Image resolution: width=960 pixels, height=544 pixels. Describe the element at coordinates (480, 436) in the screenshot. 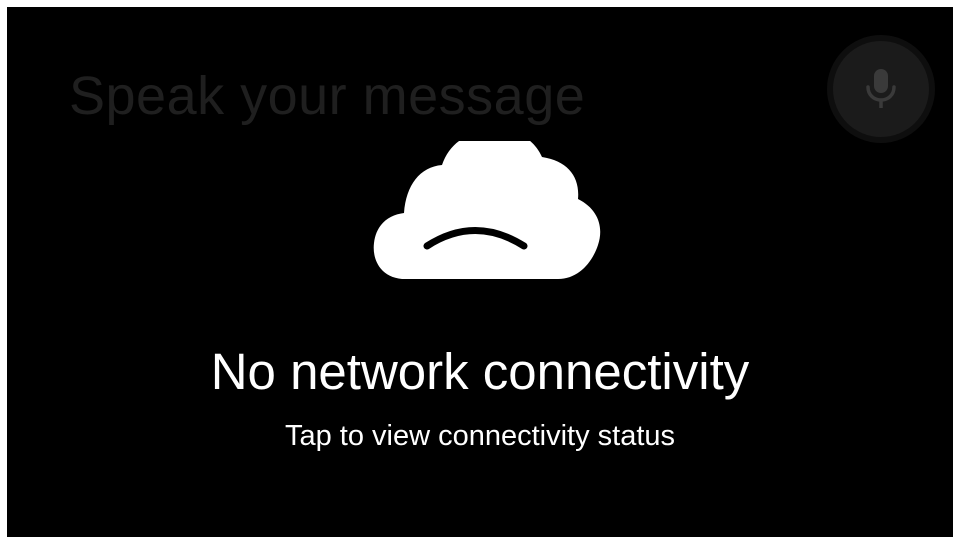

I see `error-subtitle: Tap to view connectivity status` at that location.